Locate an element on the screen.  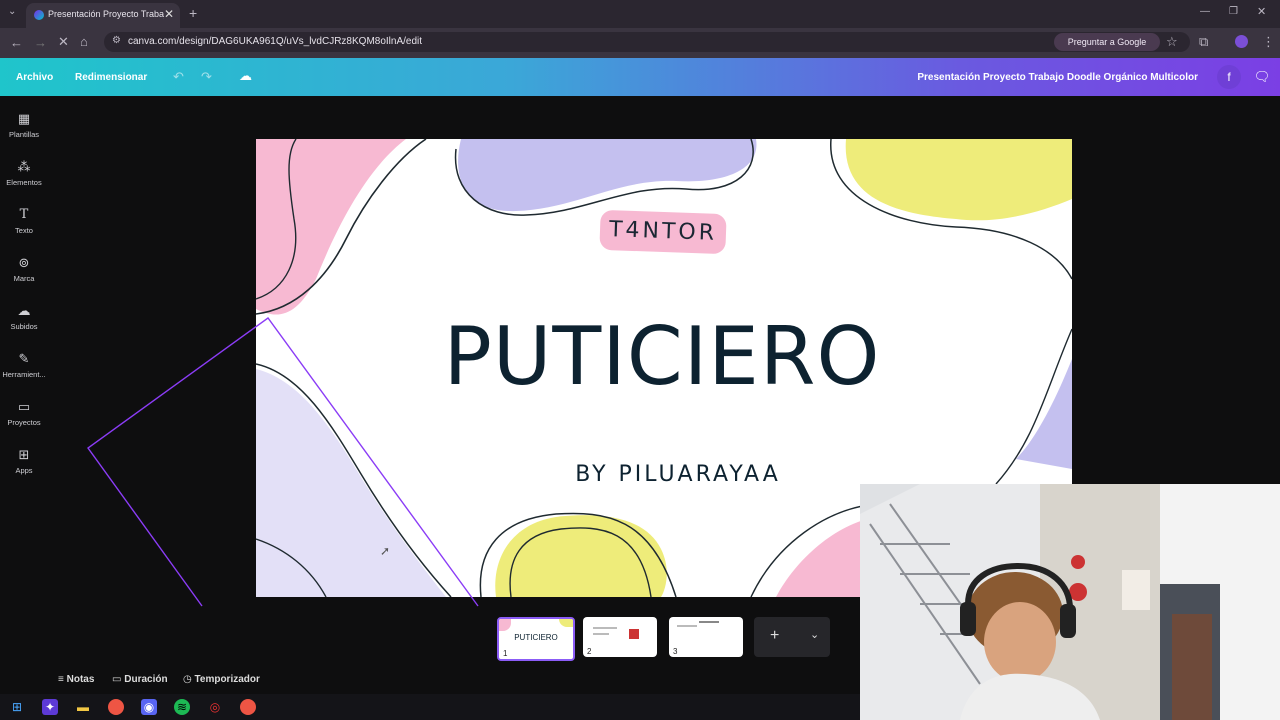
webcam-overlay is located at coordinates (1070, 602).